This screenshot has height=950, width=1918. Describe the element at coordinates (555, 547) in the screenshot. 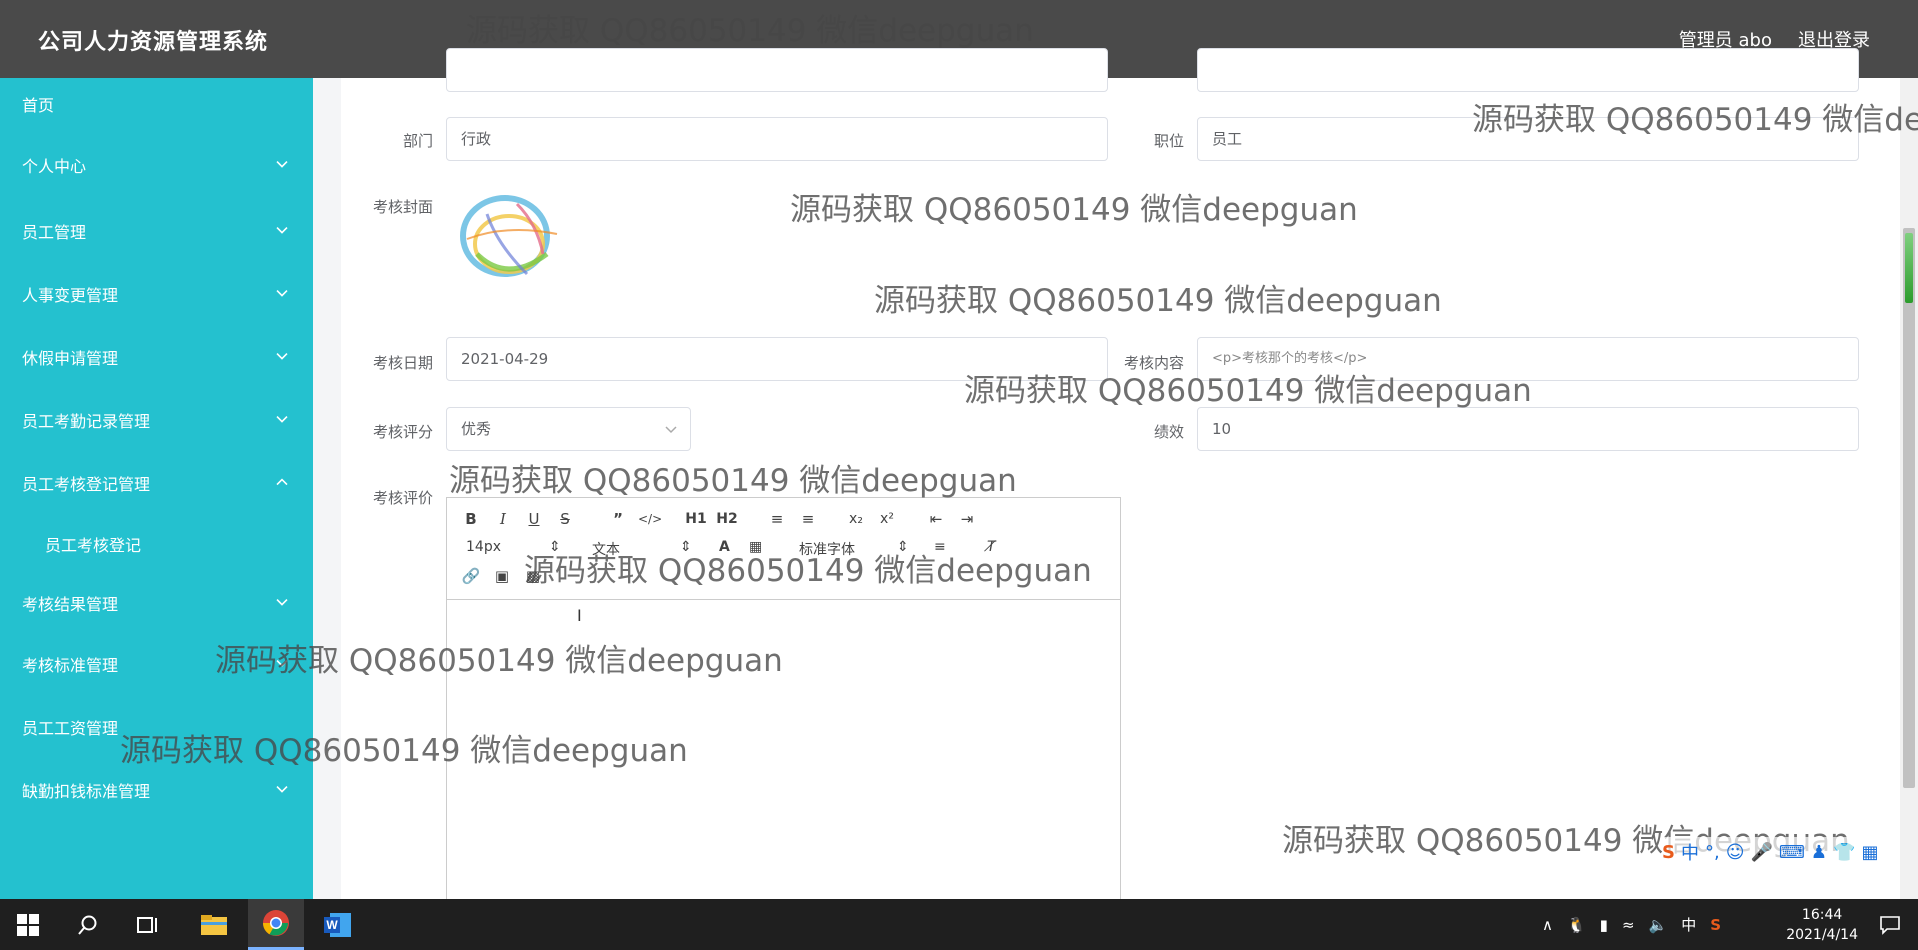

I see `font-size-arrow-icon: ⇕` at that location.